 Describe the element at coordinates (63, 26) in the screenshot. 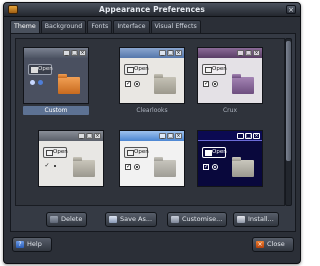

I see `tab-background: Background` at that location.